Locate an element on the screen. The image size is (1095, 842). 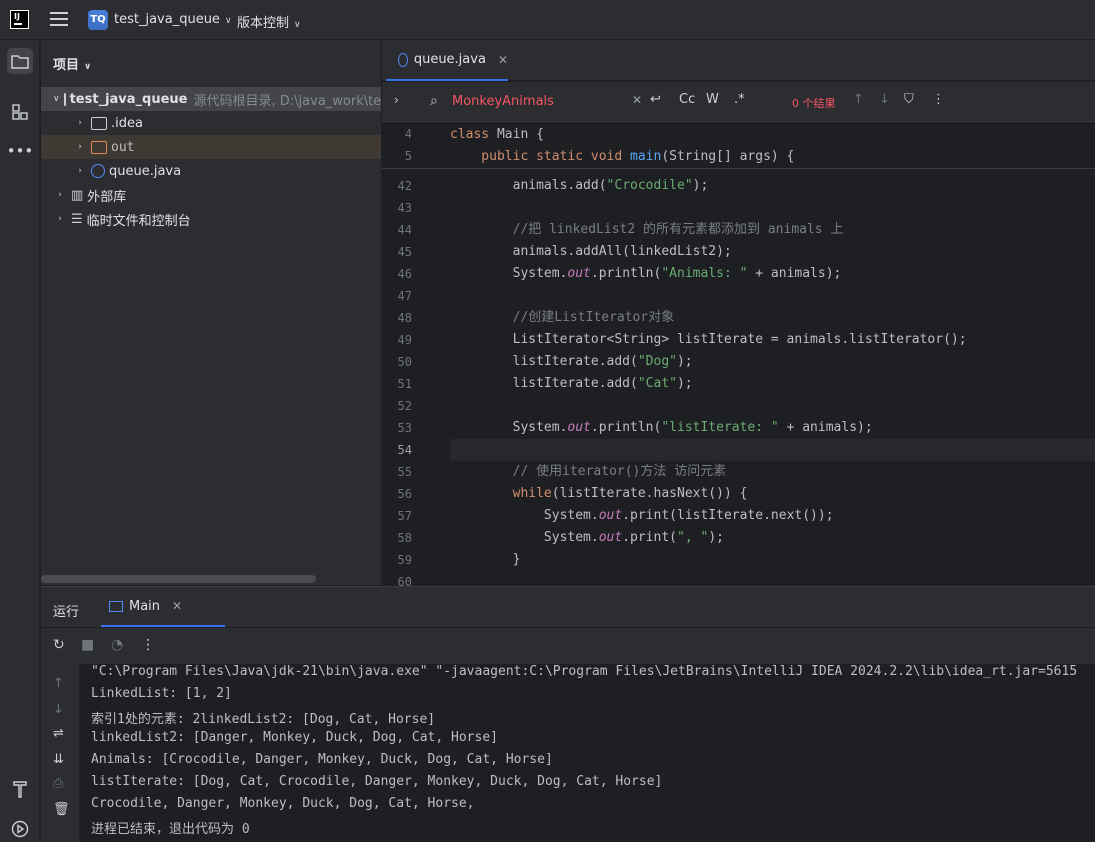
run-icon is located at coordinates (20, 829).